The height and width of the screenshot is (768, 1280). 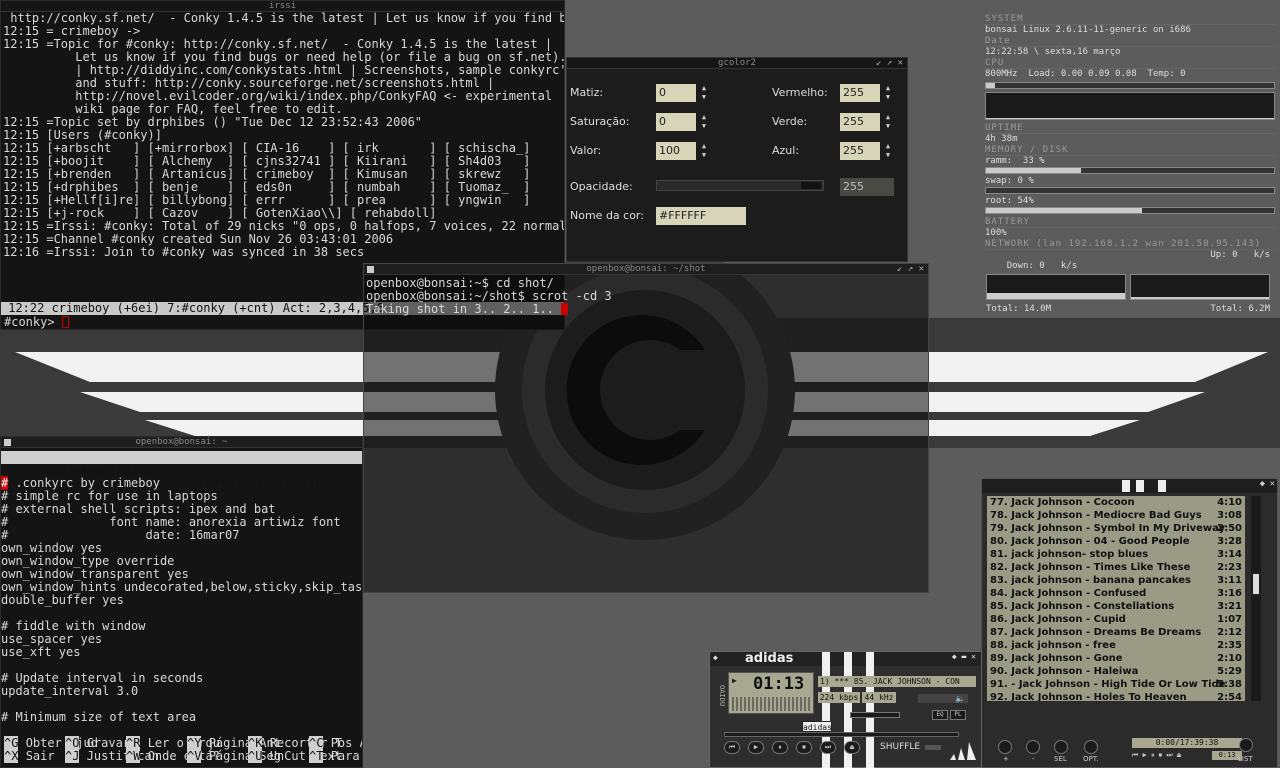 I want to click on matiz-input: 0, so click(x=676, y=93).